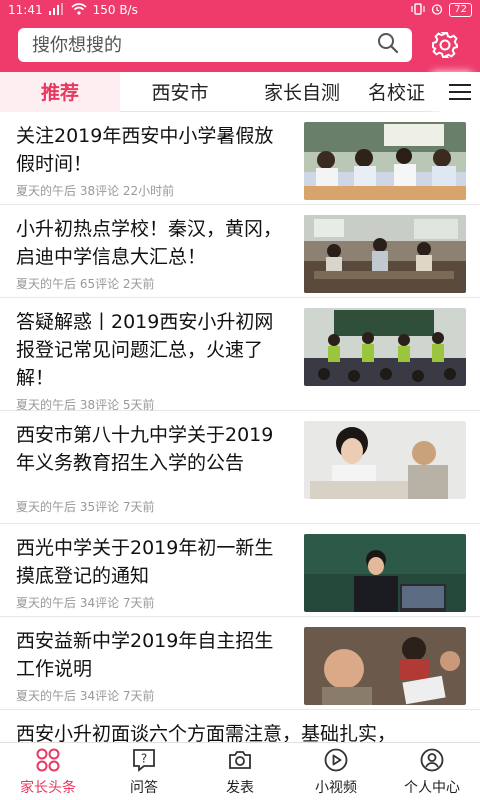  What do you see at coordinates (460, 10) in the screenshot?
I see `battery-indicator: 72` at bounding box center [460, 10].